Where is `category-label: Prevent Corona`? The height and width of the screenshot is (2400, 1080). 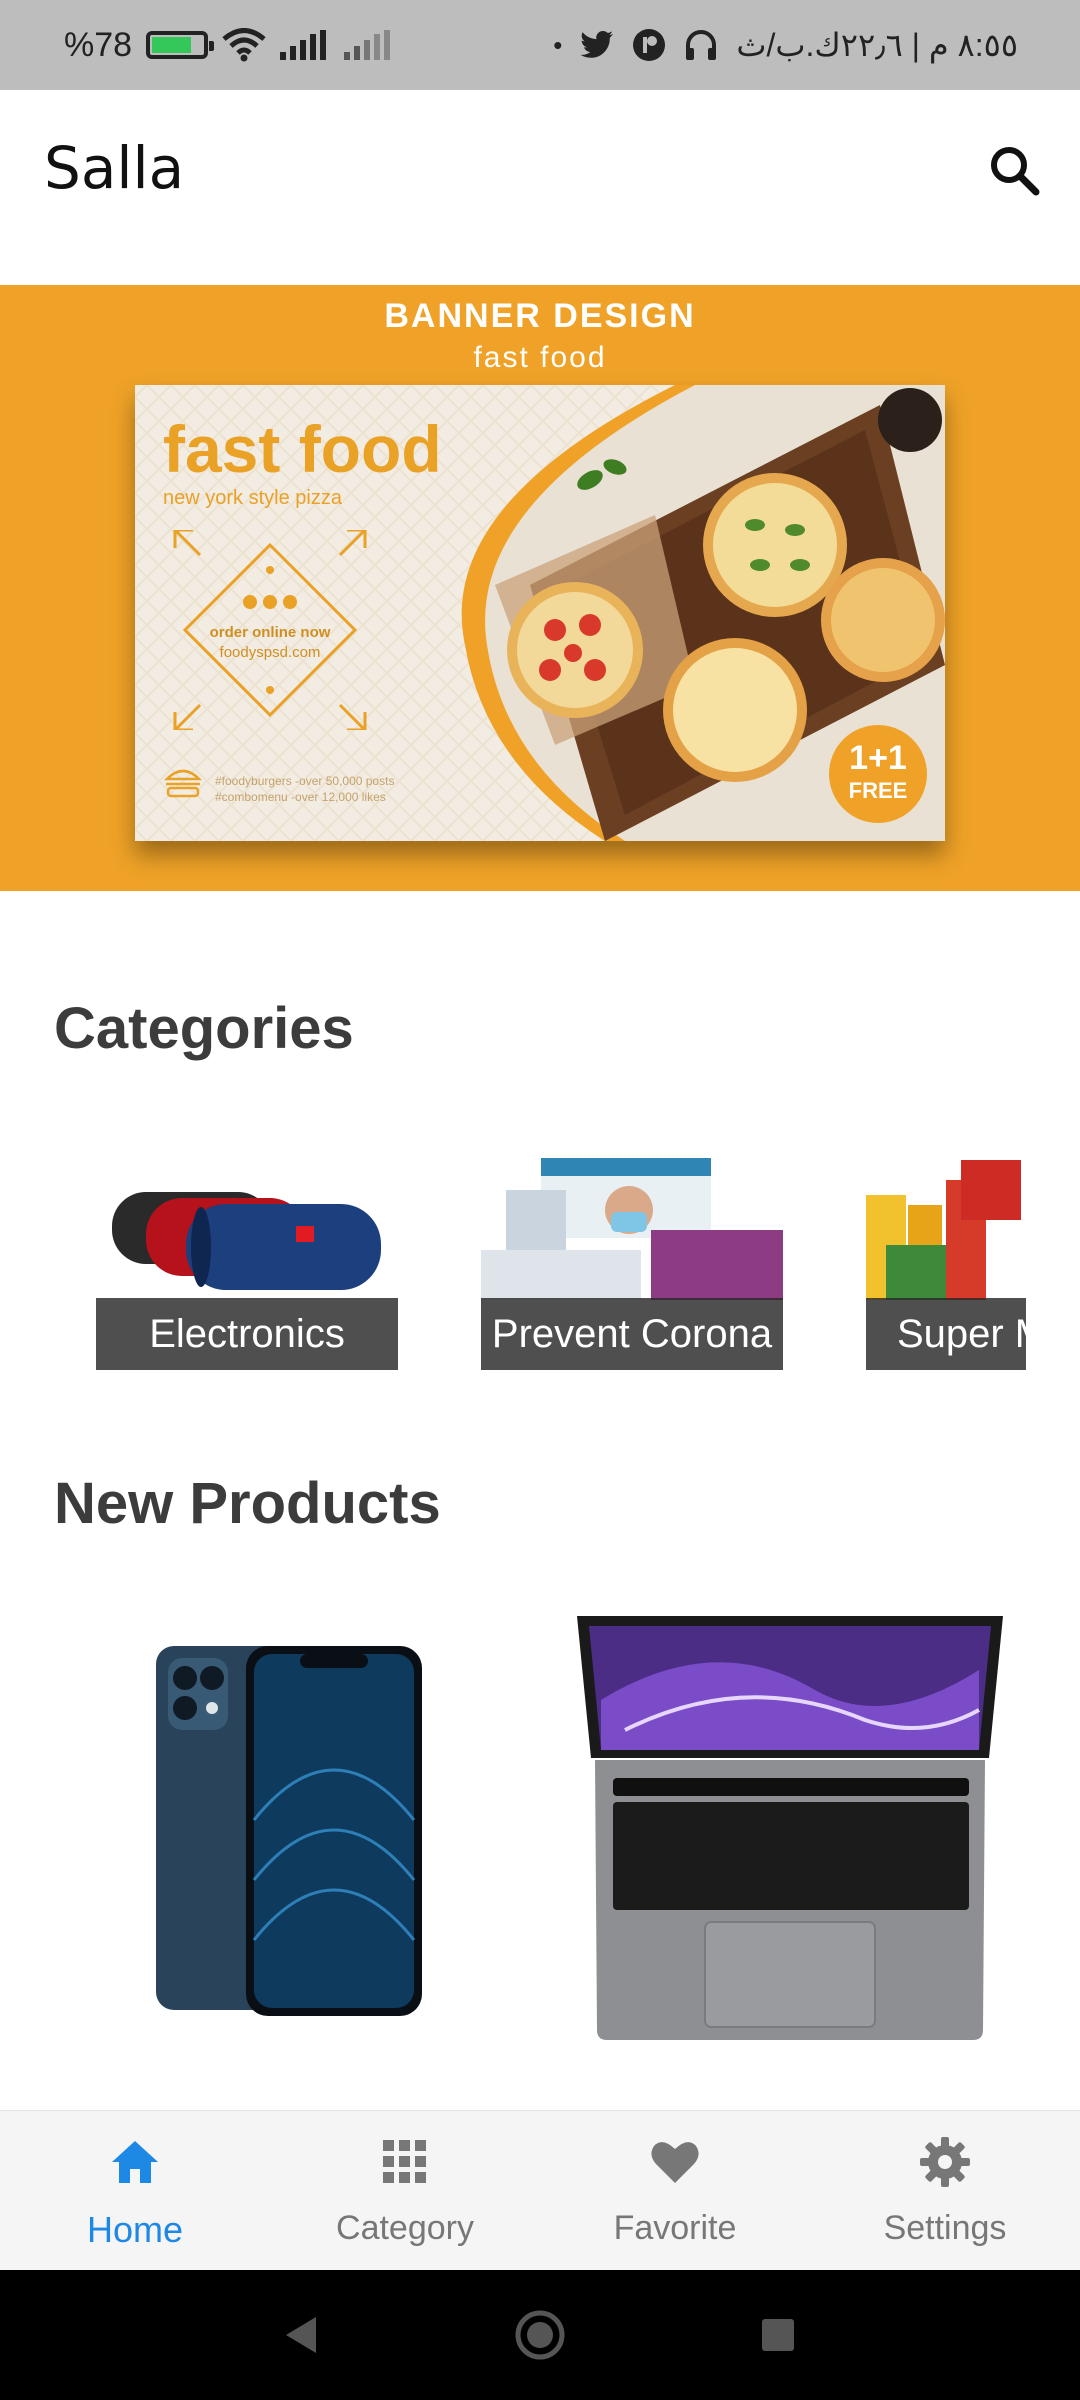
category-label: Prevent Corona is located at coordinates (632, 1334).